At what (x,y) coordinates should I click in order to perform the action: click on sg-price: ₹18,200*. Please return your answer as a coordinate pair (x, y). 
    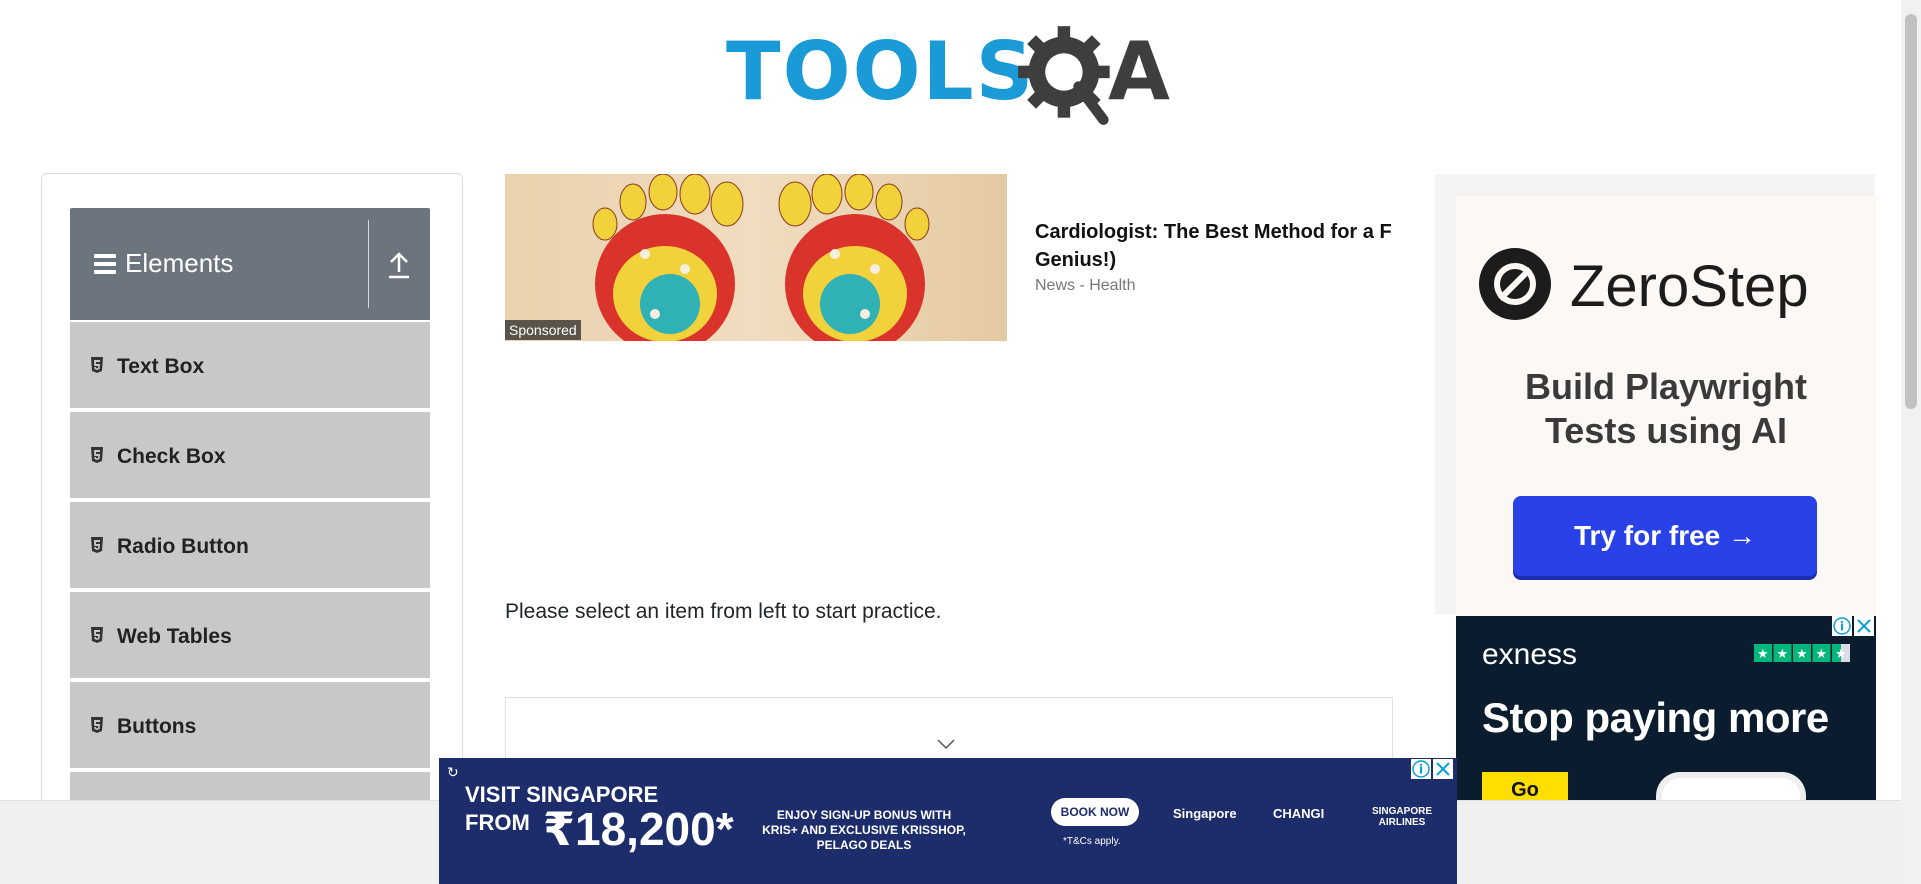
    Looking at the image, I should click on (638, 829).